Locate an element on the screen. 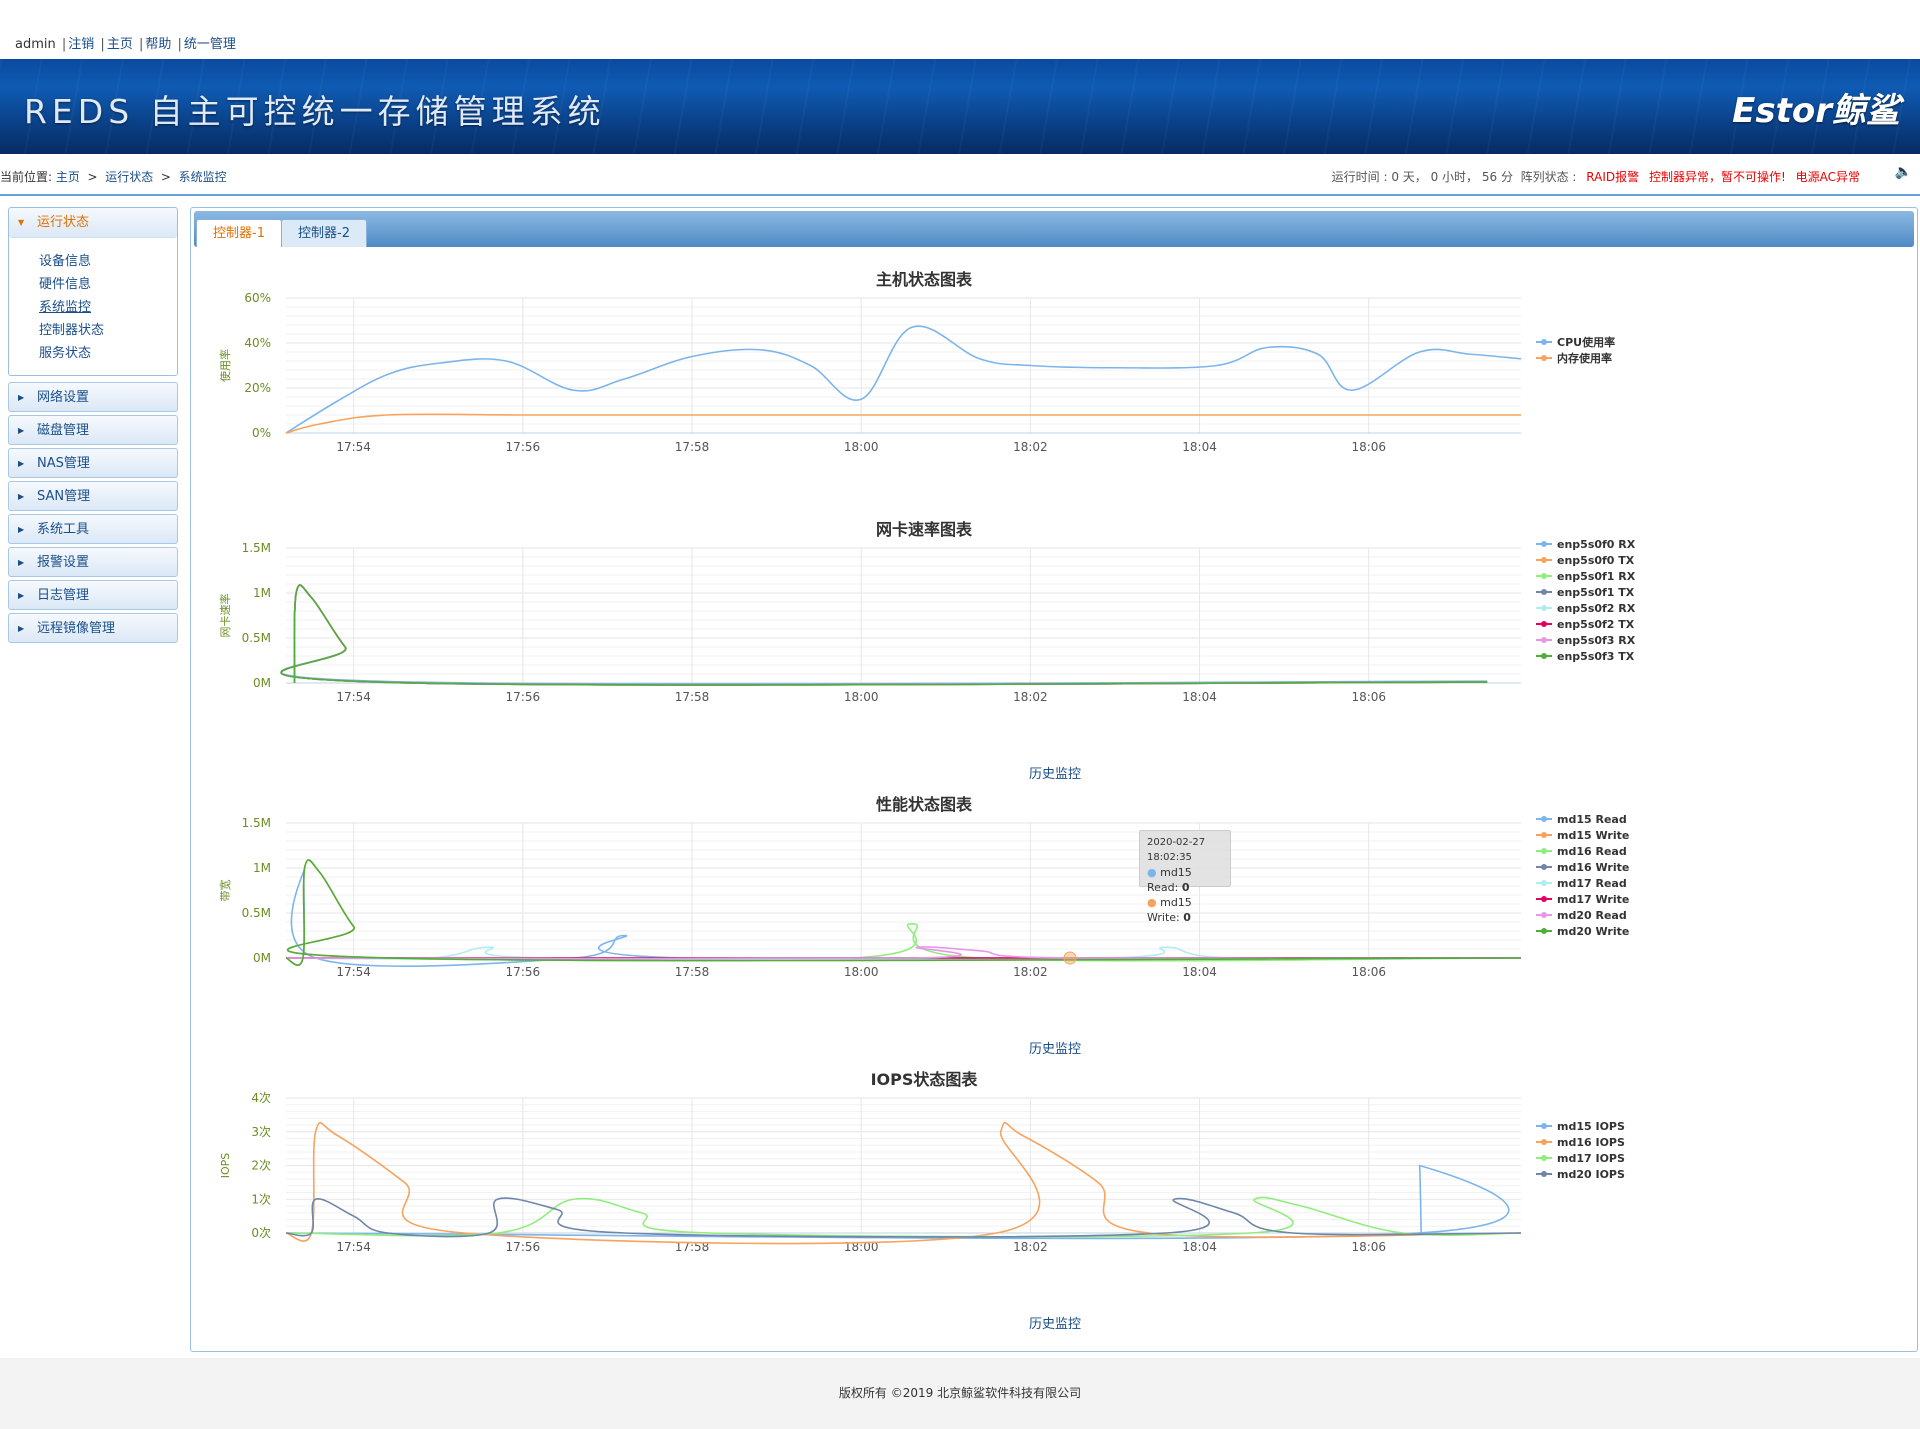 This screenshot has height=1429, width=1920. legend-label: enp5s0f1 RX is located at coordinates (1596, 576).